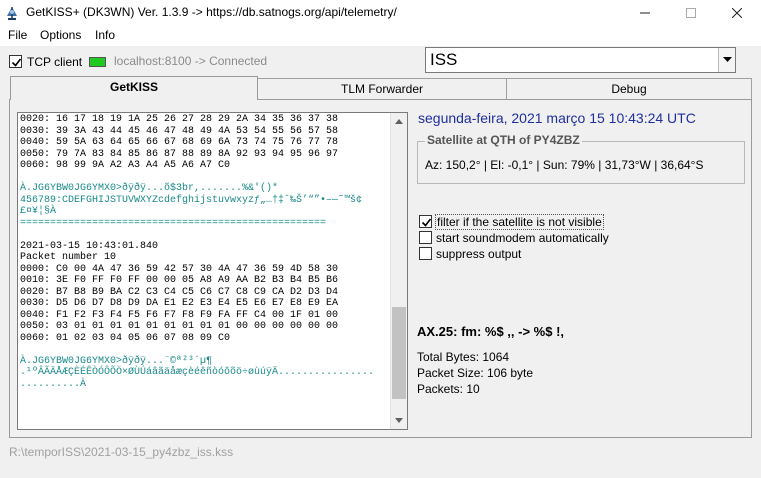 Image resolution: width=761 pixels, height=478 pixels. I want to click on packet-count: Packets: 10, so click(448, 389).